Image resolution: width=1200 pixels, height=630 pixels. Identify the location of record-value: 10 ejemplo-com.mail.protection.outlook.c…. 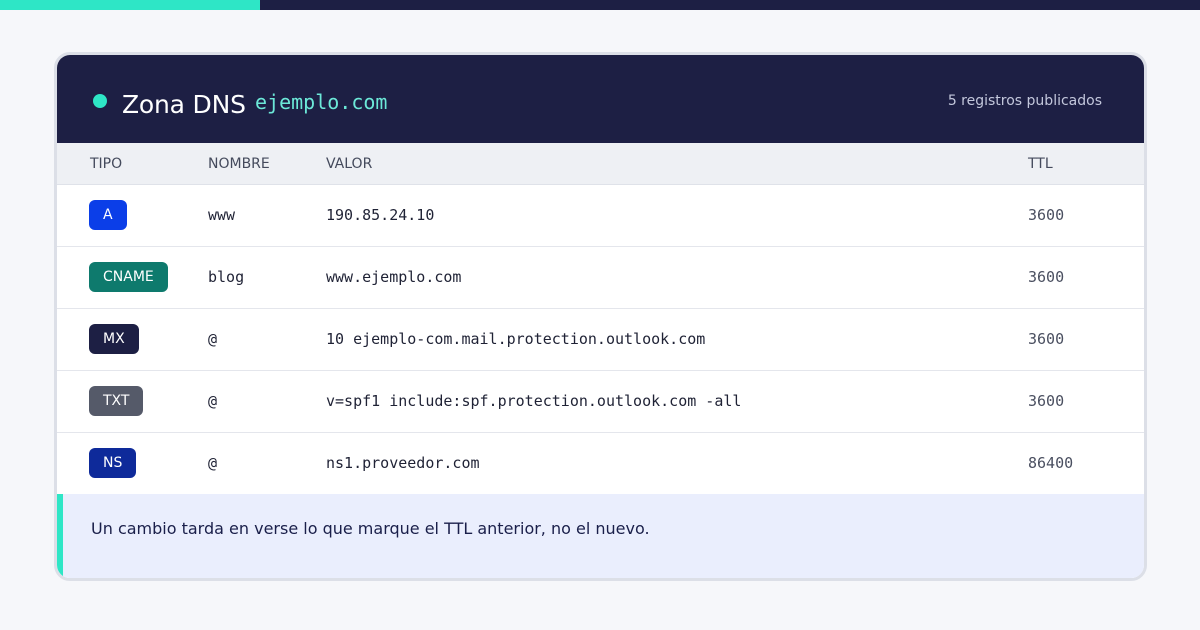
(516, 339).